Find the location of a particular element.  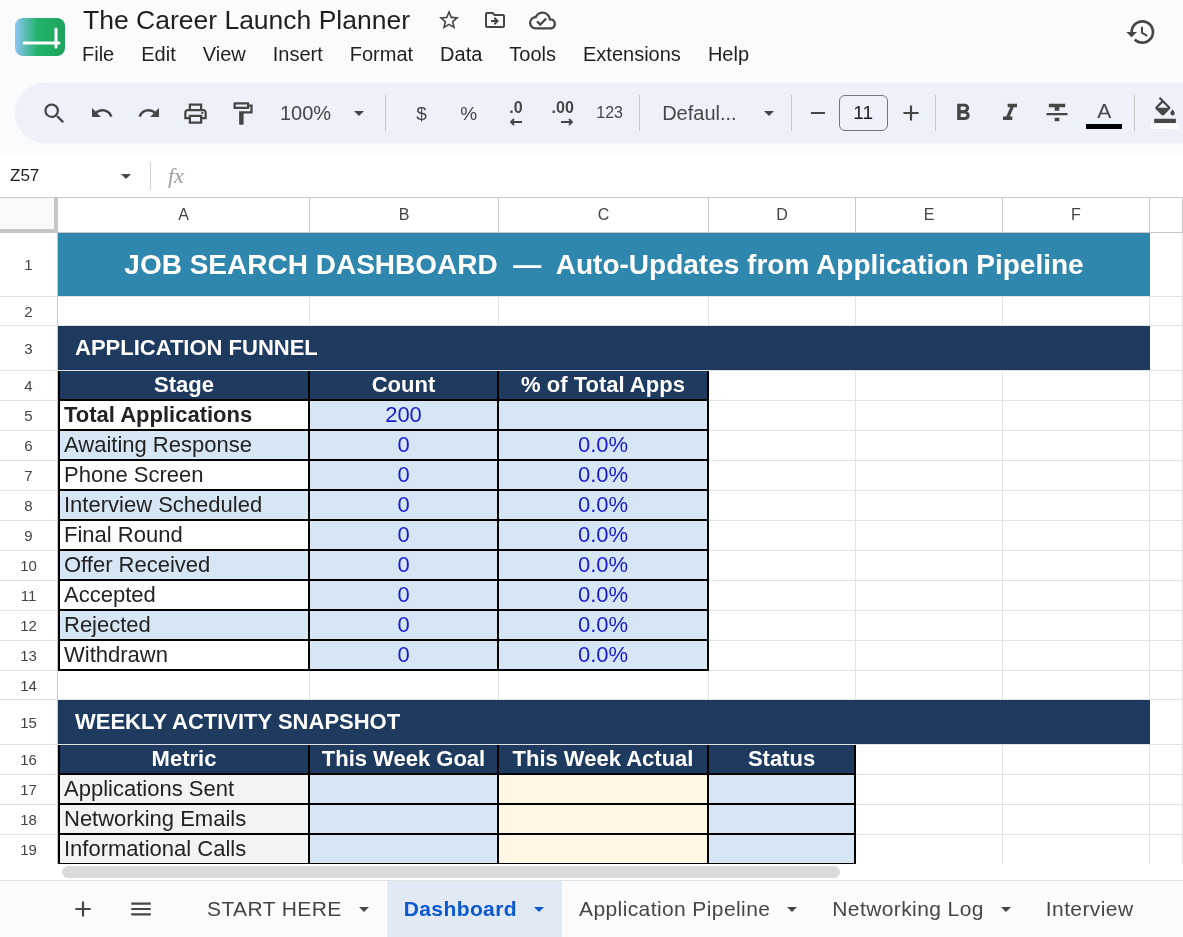

table-cell: Rejected is located at coordinates (184, 626).